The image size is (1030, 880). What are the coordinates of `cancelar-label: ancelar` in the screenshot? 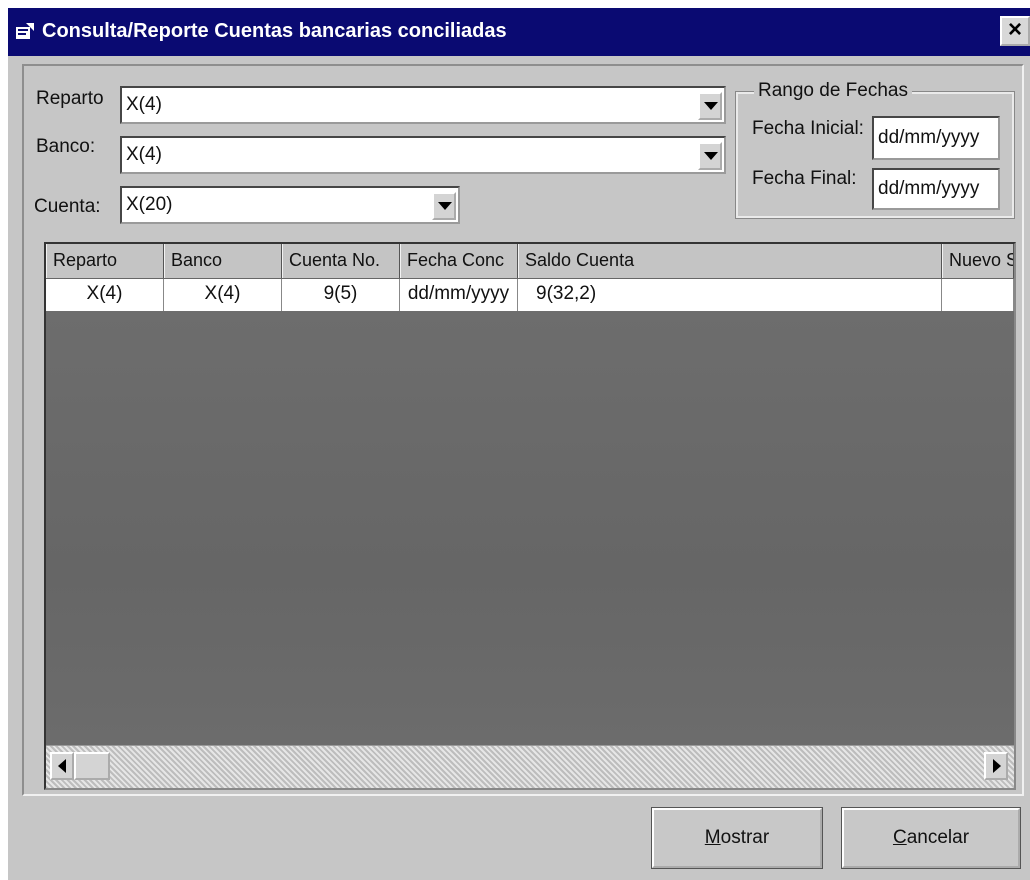 It's located at (938, 837).